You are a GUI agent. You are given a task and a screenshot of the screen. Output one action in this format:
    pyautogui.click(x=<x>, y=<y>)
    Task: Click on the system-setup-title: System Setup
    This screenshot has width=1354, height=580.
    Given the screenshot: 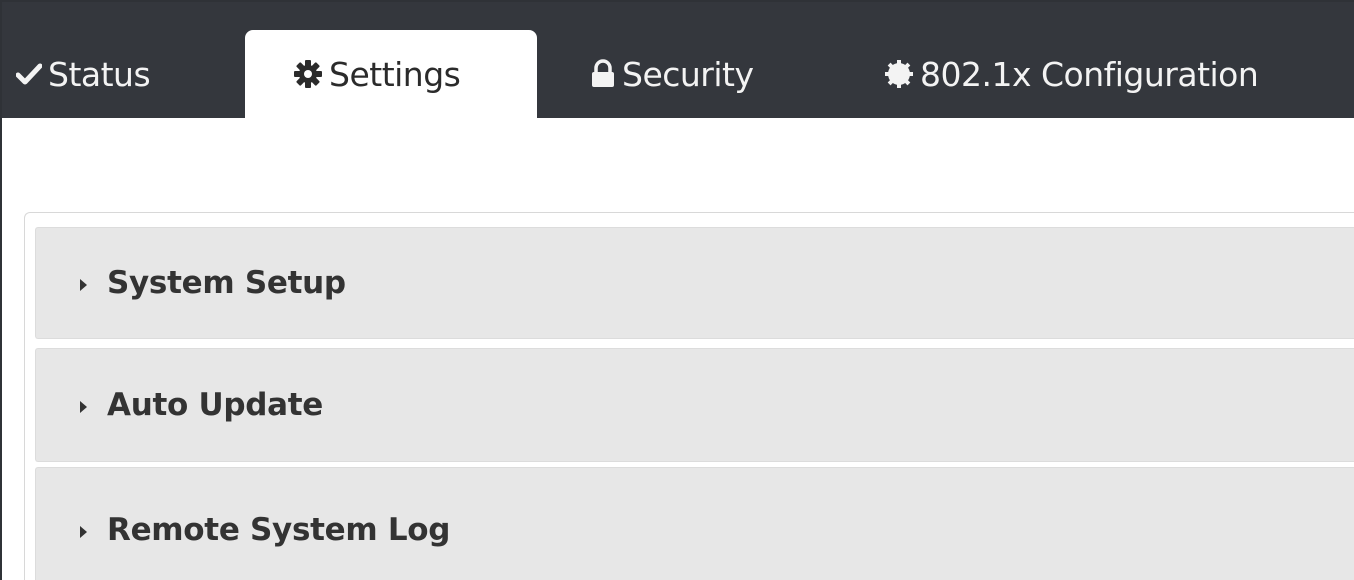 What is the action you would take?
    pyautogui.click(x=226, y=283)
    